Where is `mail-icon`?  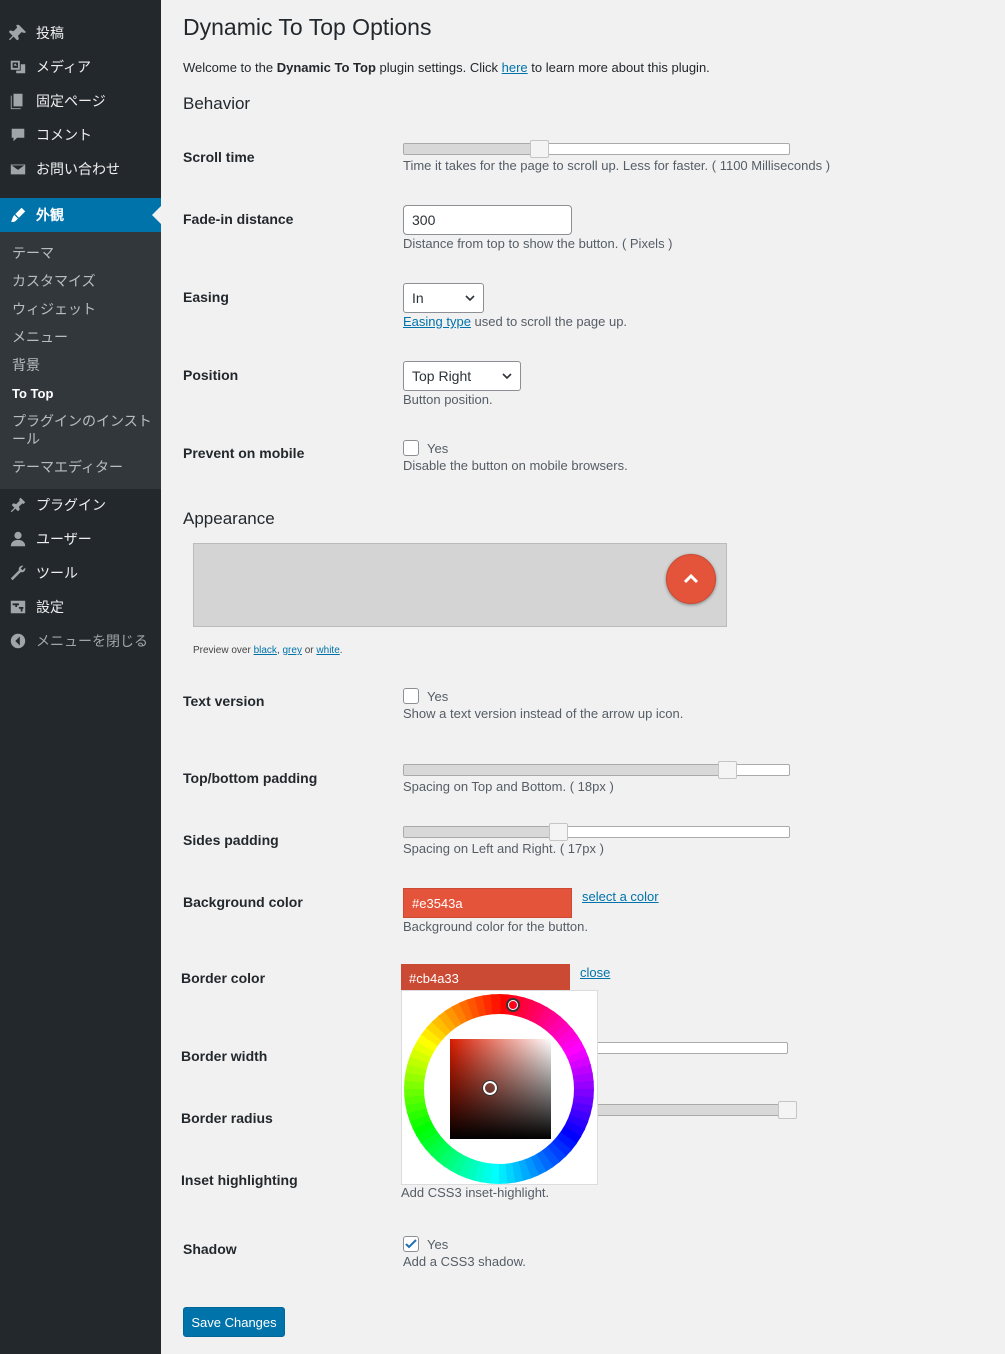
mail-icon is located at coordinates (18, 169).